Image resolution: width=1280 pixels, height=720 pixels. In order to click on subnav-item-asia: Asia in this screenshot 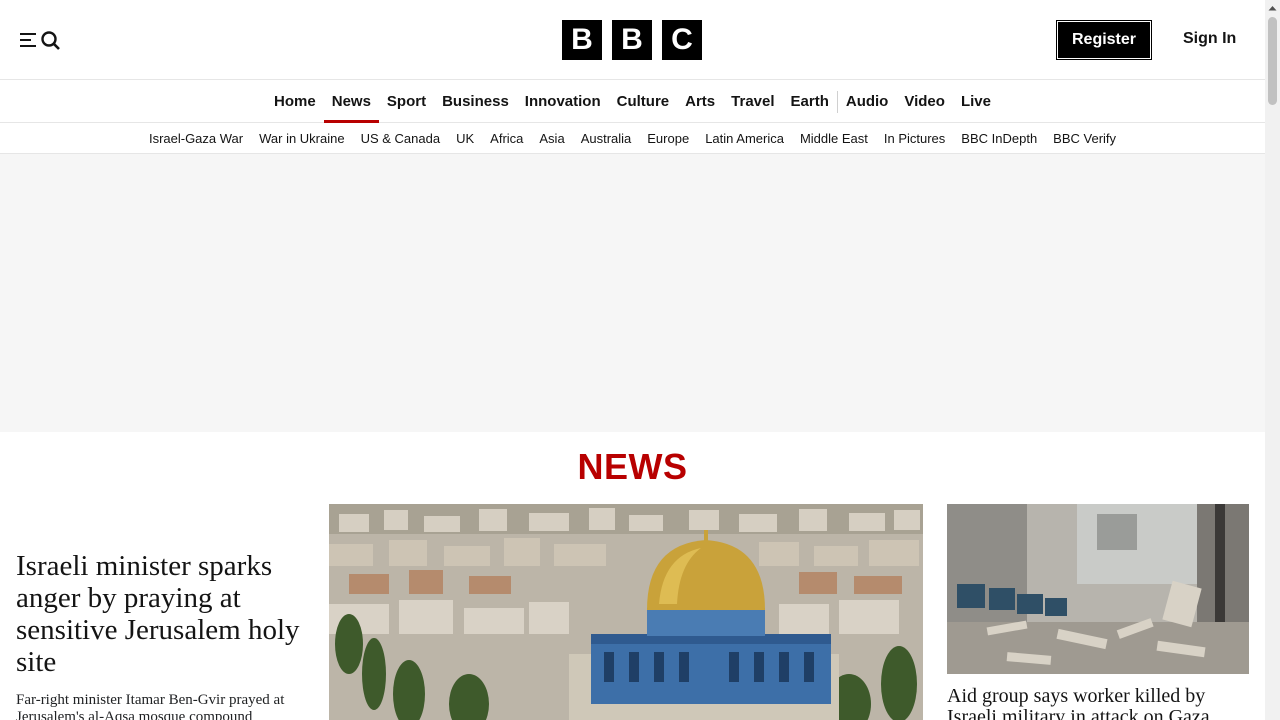, I will do `click(551, 138)`.